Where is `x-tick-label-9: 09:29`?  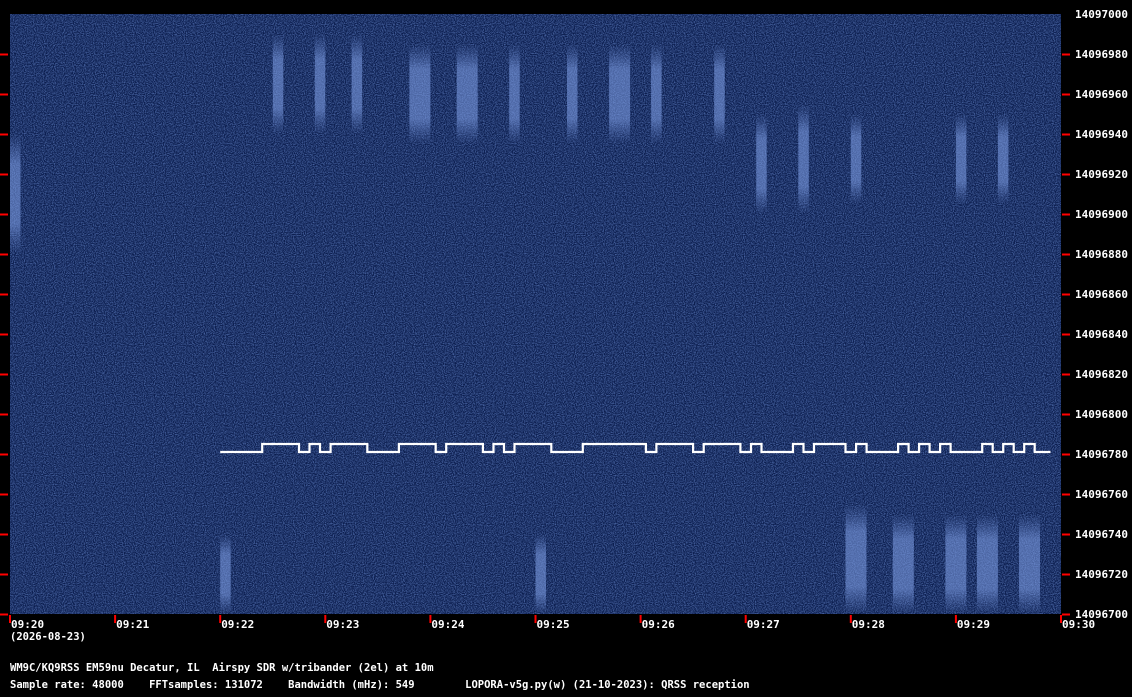 x-tick-label-9: 09:29 is located at coordinates (973, 624).